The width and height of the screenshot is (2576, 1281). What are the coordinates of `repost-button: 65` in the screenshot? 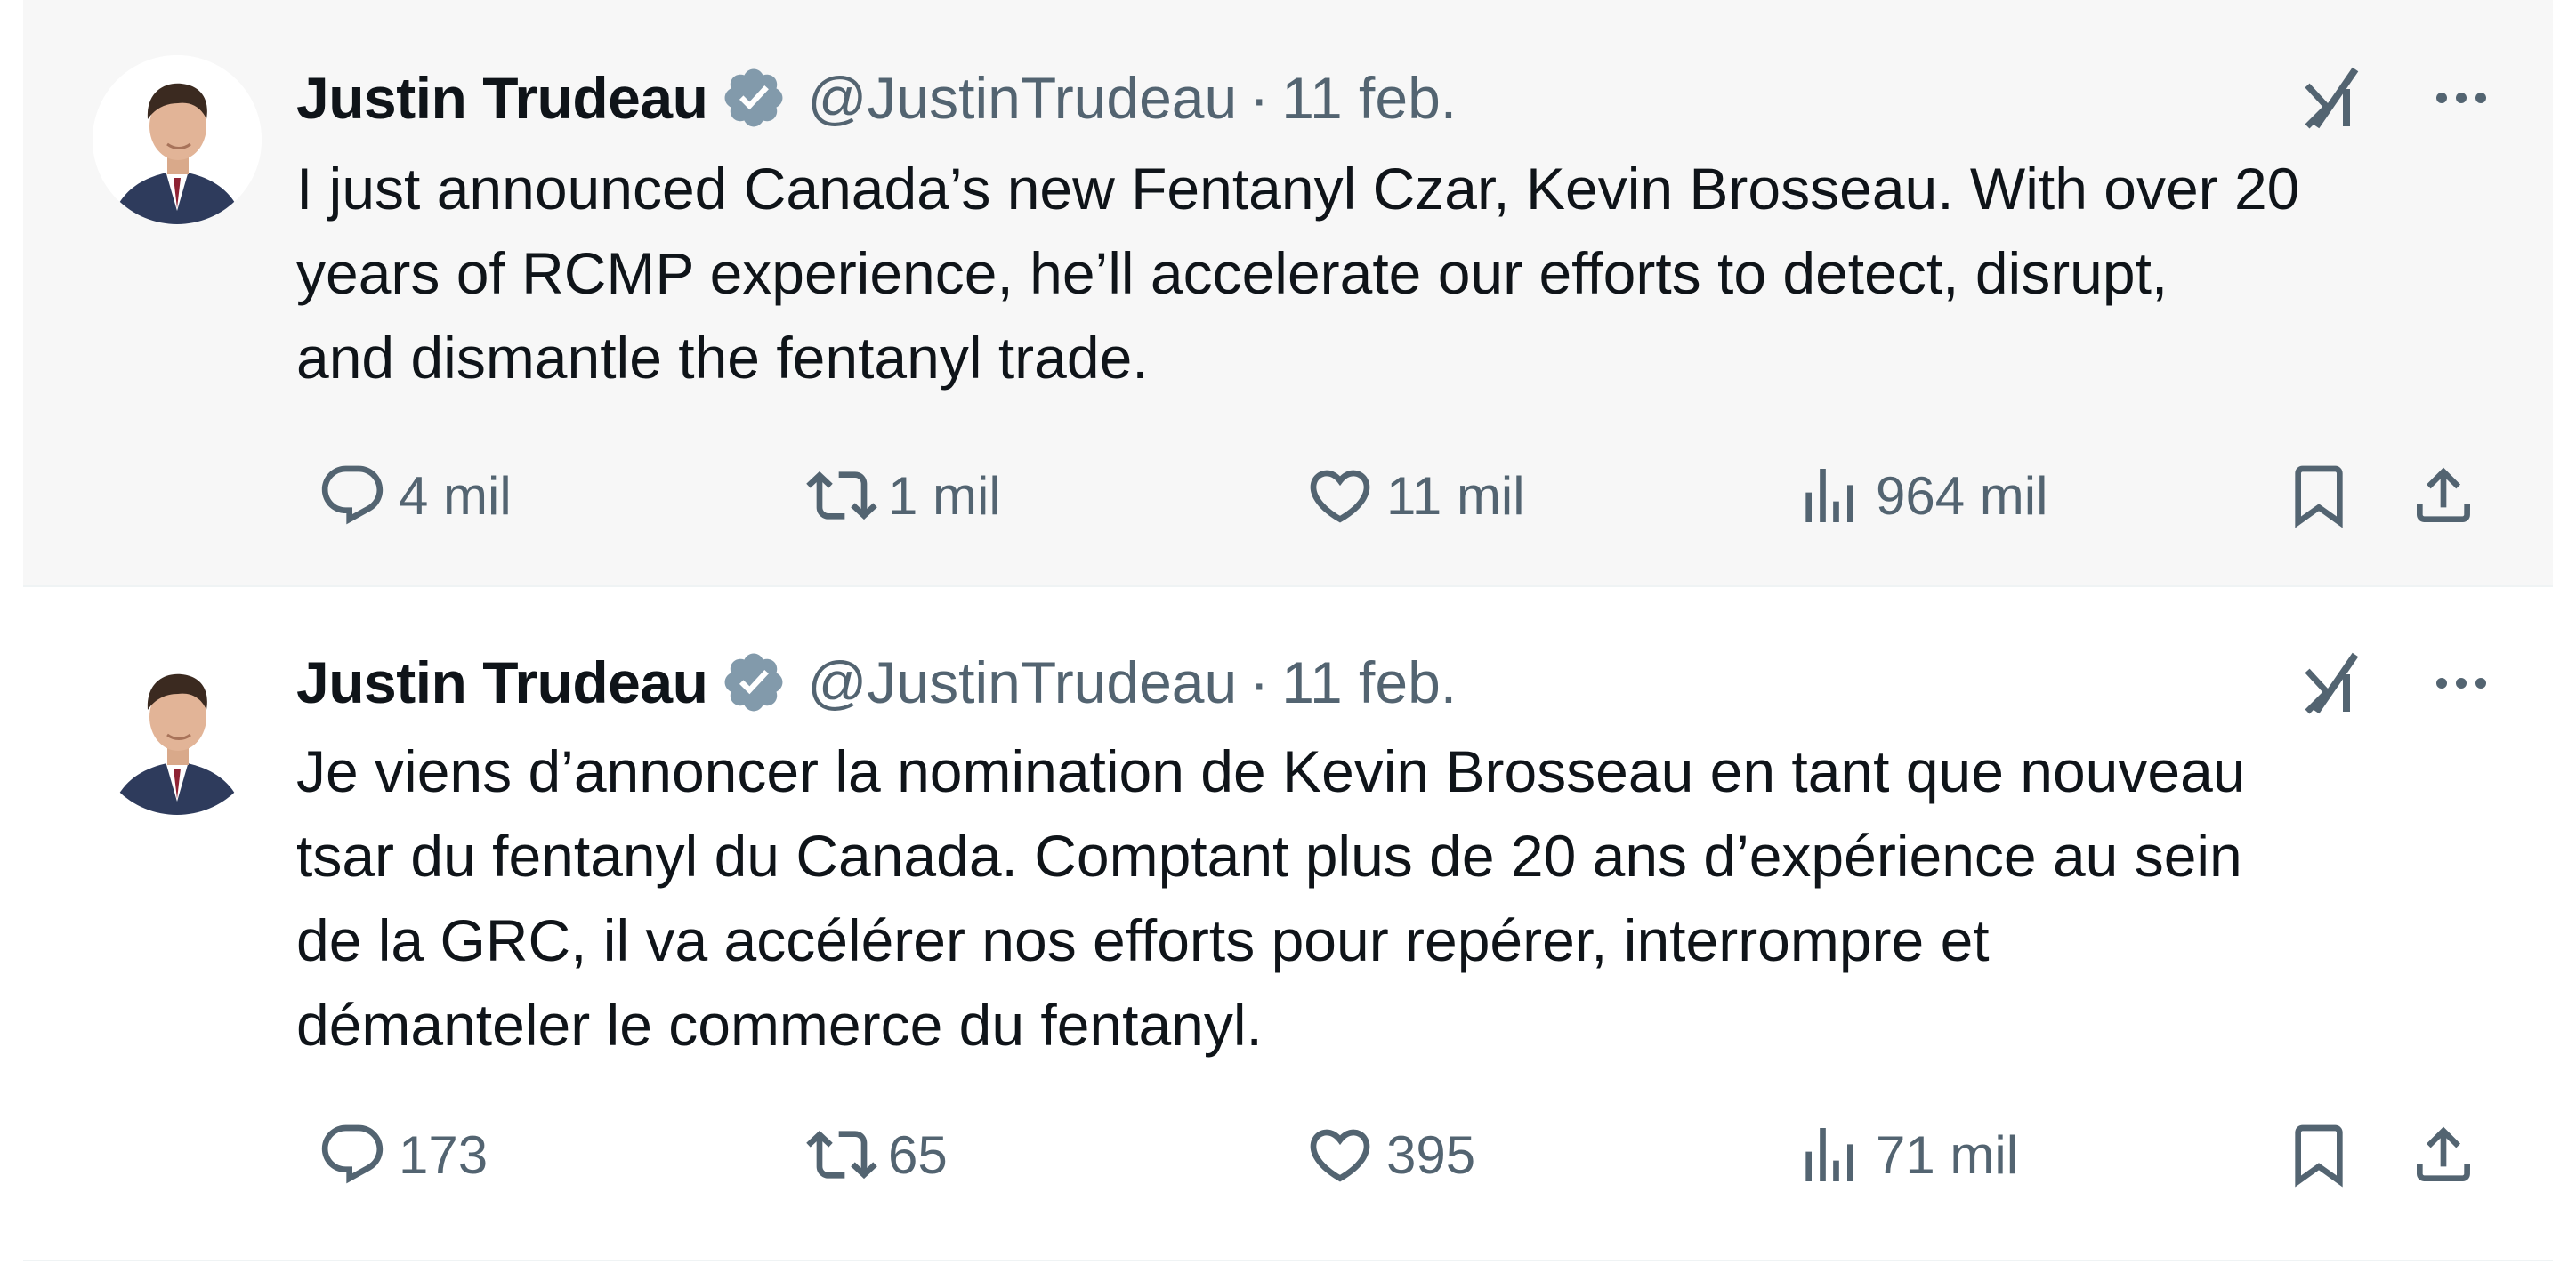 It's located at (877, 1155).